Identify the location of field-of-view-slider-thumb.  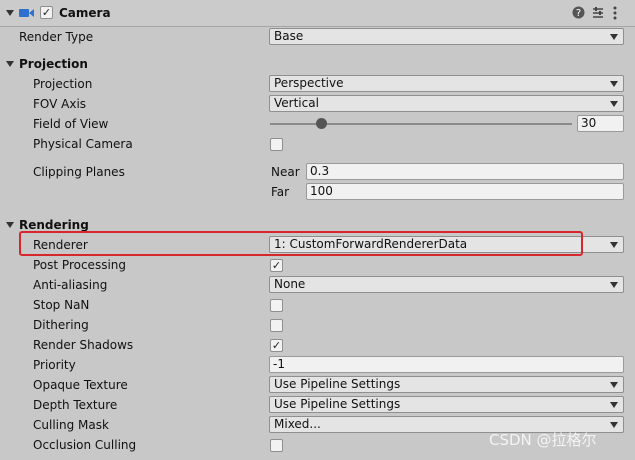
(322, 123).